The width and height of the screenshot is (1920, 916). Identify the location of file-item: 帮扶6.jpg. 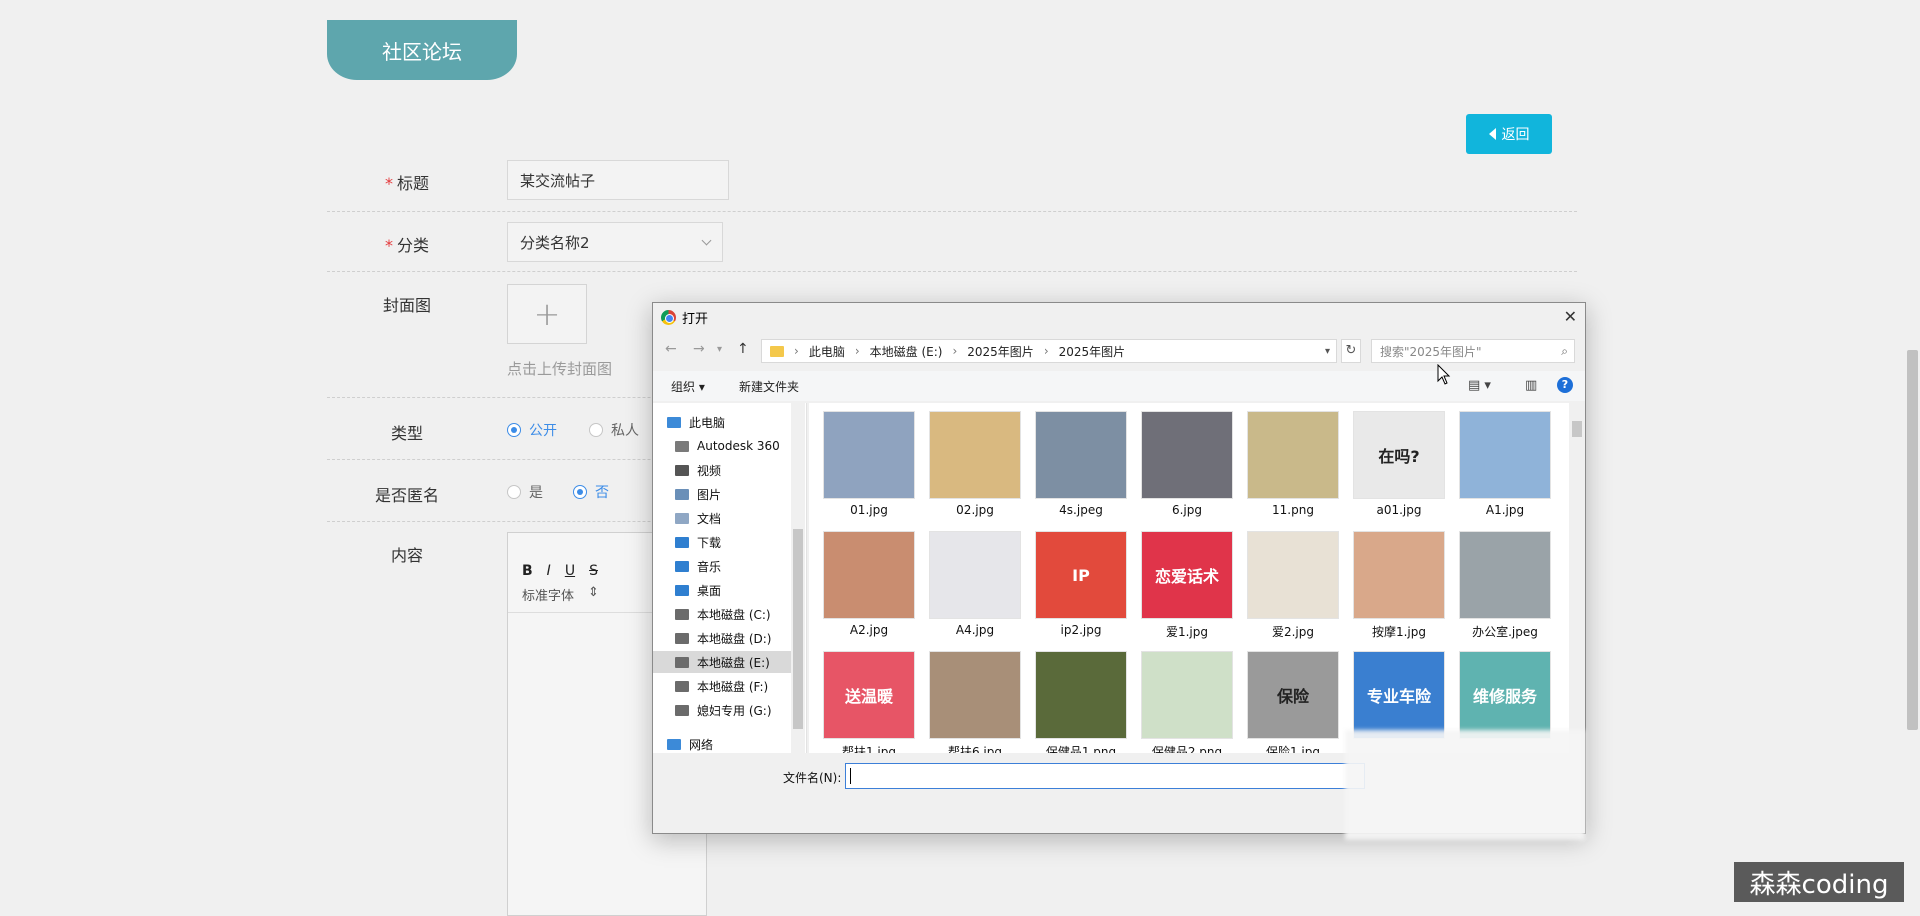
(975, 702).